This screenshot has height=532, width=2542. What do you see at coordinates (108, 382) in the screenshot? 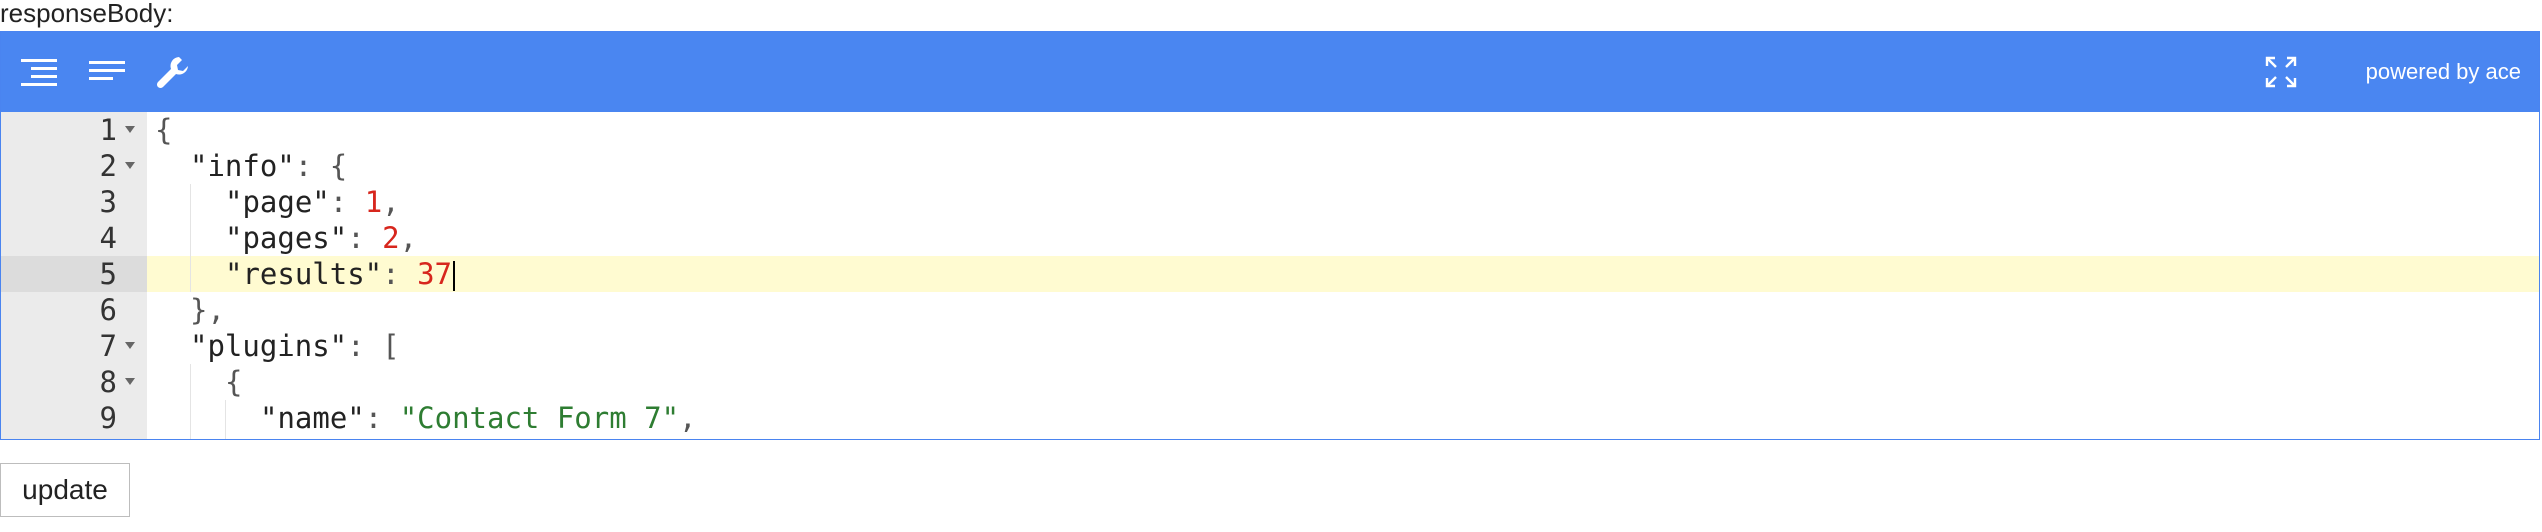
I see `line-number: 8` at bounding box center [108, 382].